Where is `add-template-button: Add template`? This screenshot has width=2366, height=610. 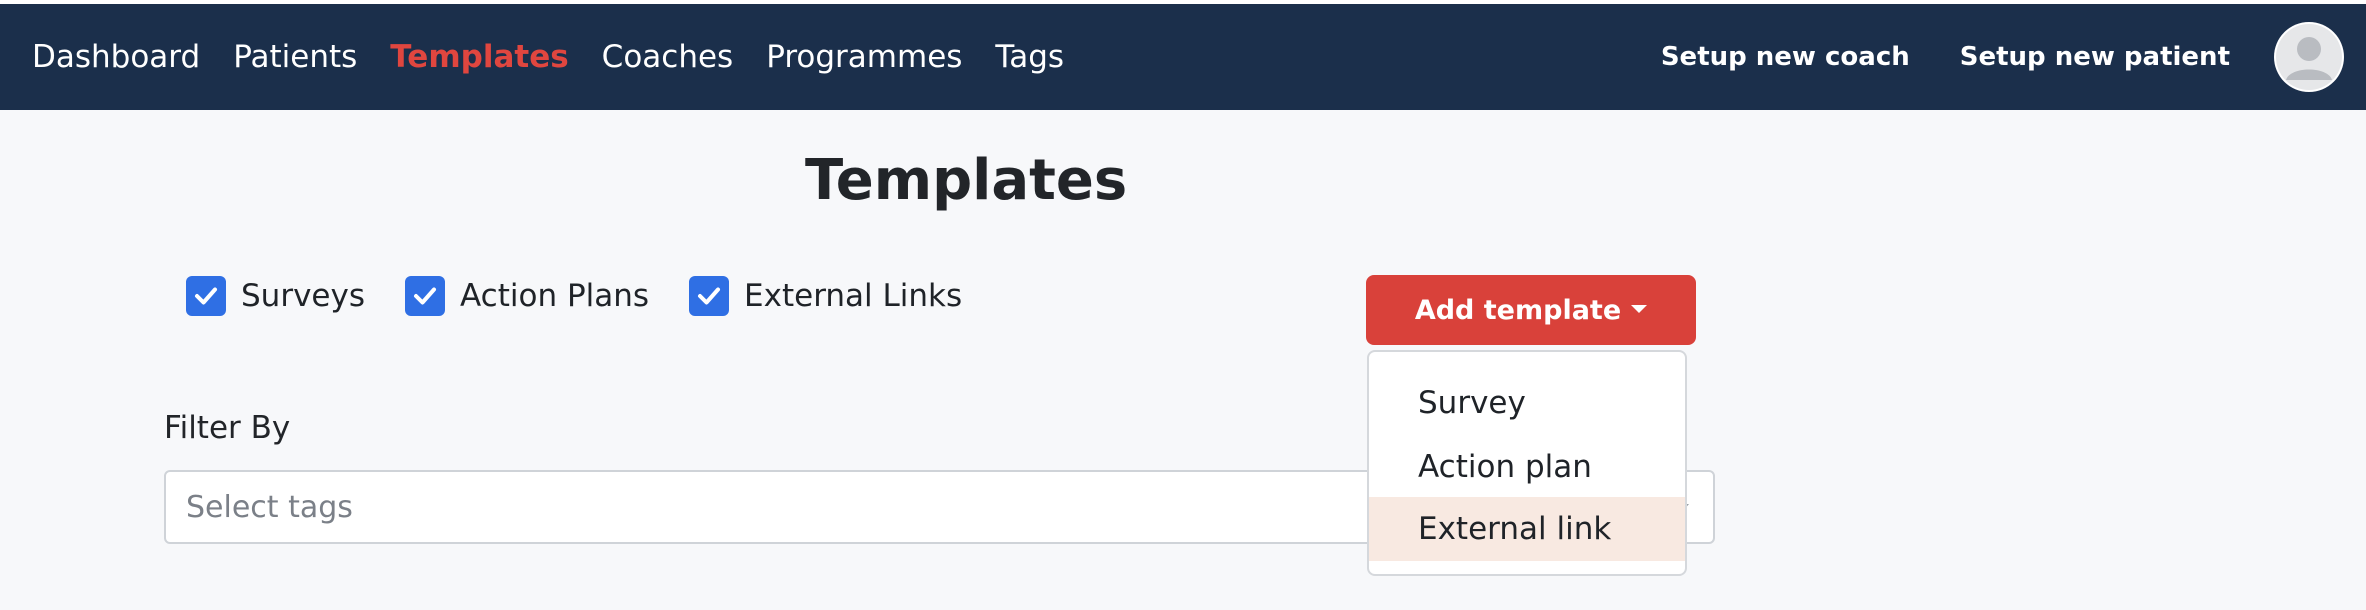 add-template-button: Add template is located at coordinates (1531, 310).